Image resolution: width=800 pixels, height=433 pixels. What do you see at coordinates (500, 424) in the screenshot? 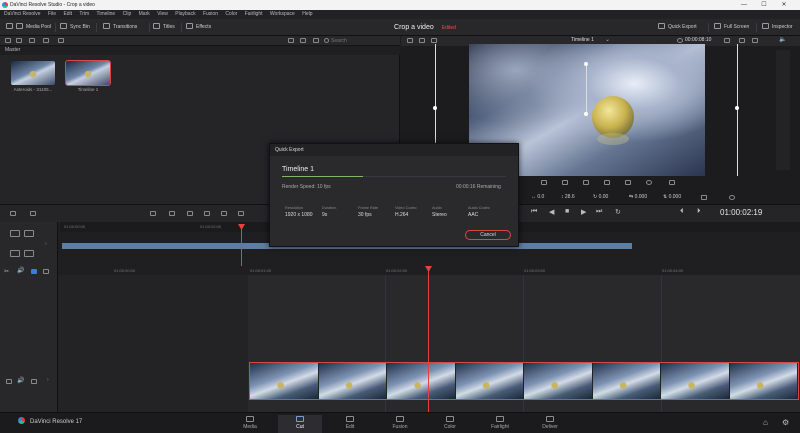
I see `page-fairlight: Fairlight` at bounding box center [500, 424].